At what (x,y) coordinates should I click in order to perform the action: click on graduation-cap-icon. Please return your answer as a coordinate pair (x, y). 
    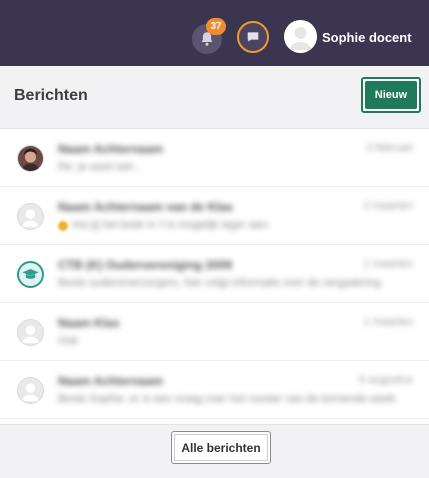
    Looking at the image, I should click on (30, 273).